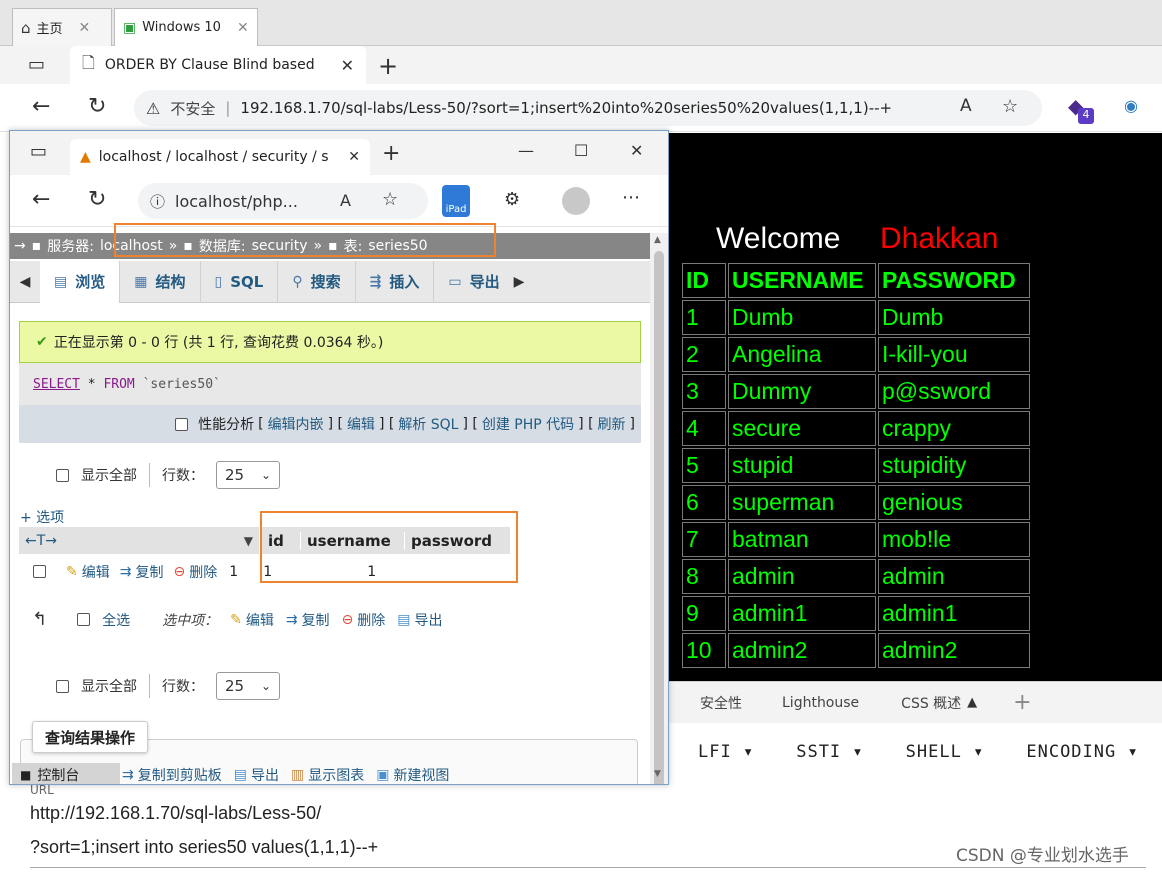 Image resolution: width=1162 pixels, height=872 pixels. Describe the element at coordinates (856, 650) in the screenshot. I see `table-row: 10 admin2 admin2` at that location.